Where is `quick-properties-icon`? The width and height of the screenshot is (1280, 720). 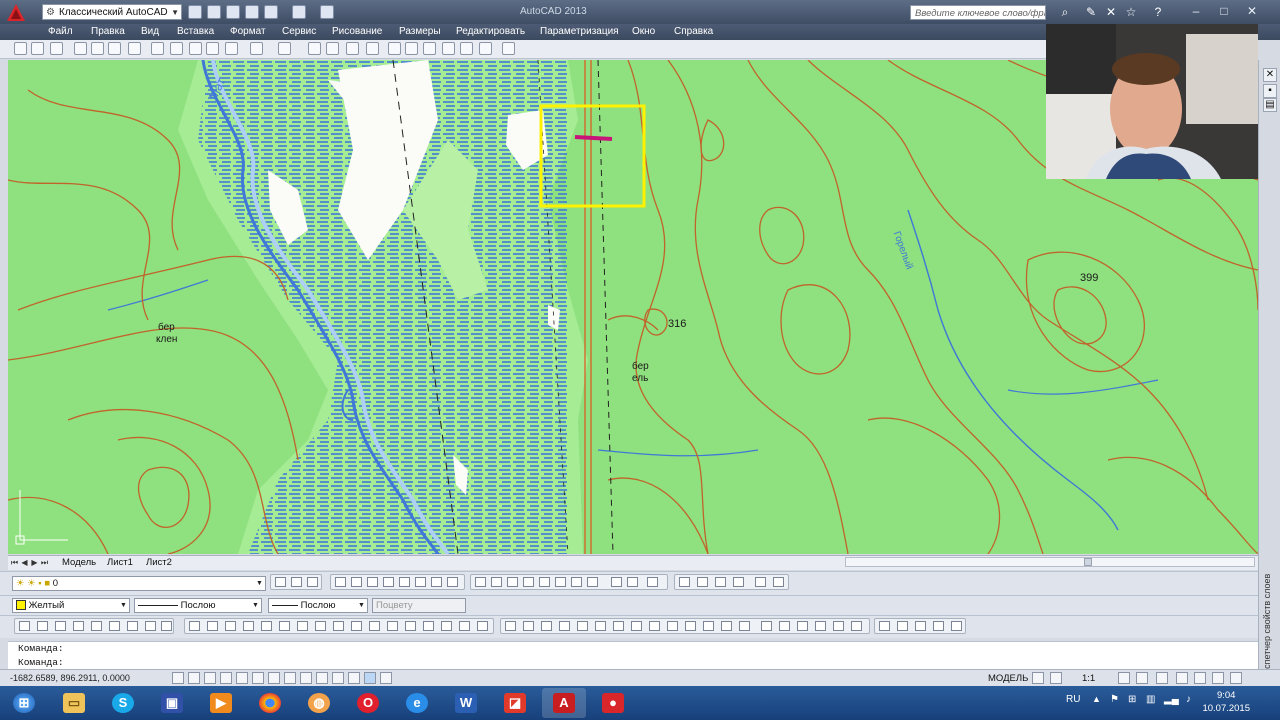 quick-properties-icon is located at coordinates (370, 678).